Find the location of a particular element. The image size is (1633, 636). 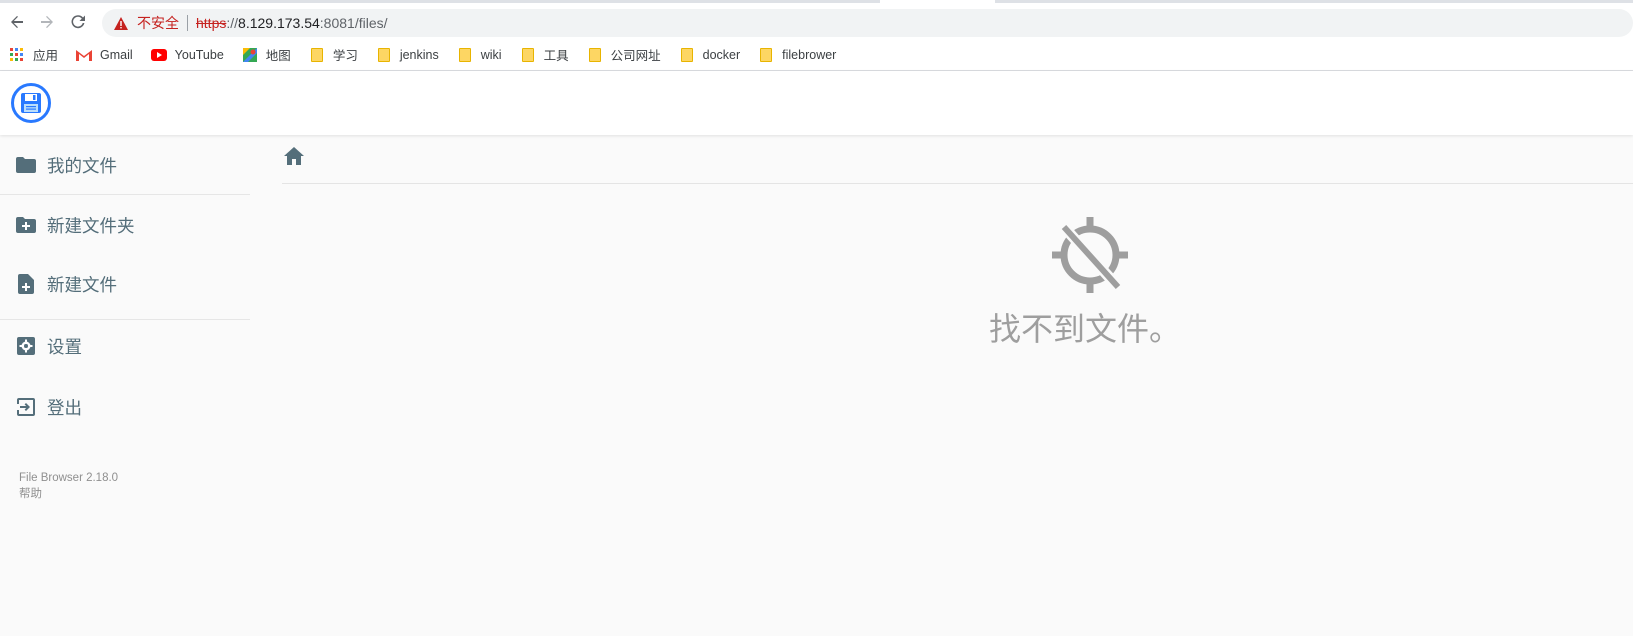

sidebar-item-new-folder: 新建文件夹 is located at coordinates (125, 225).